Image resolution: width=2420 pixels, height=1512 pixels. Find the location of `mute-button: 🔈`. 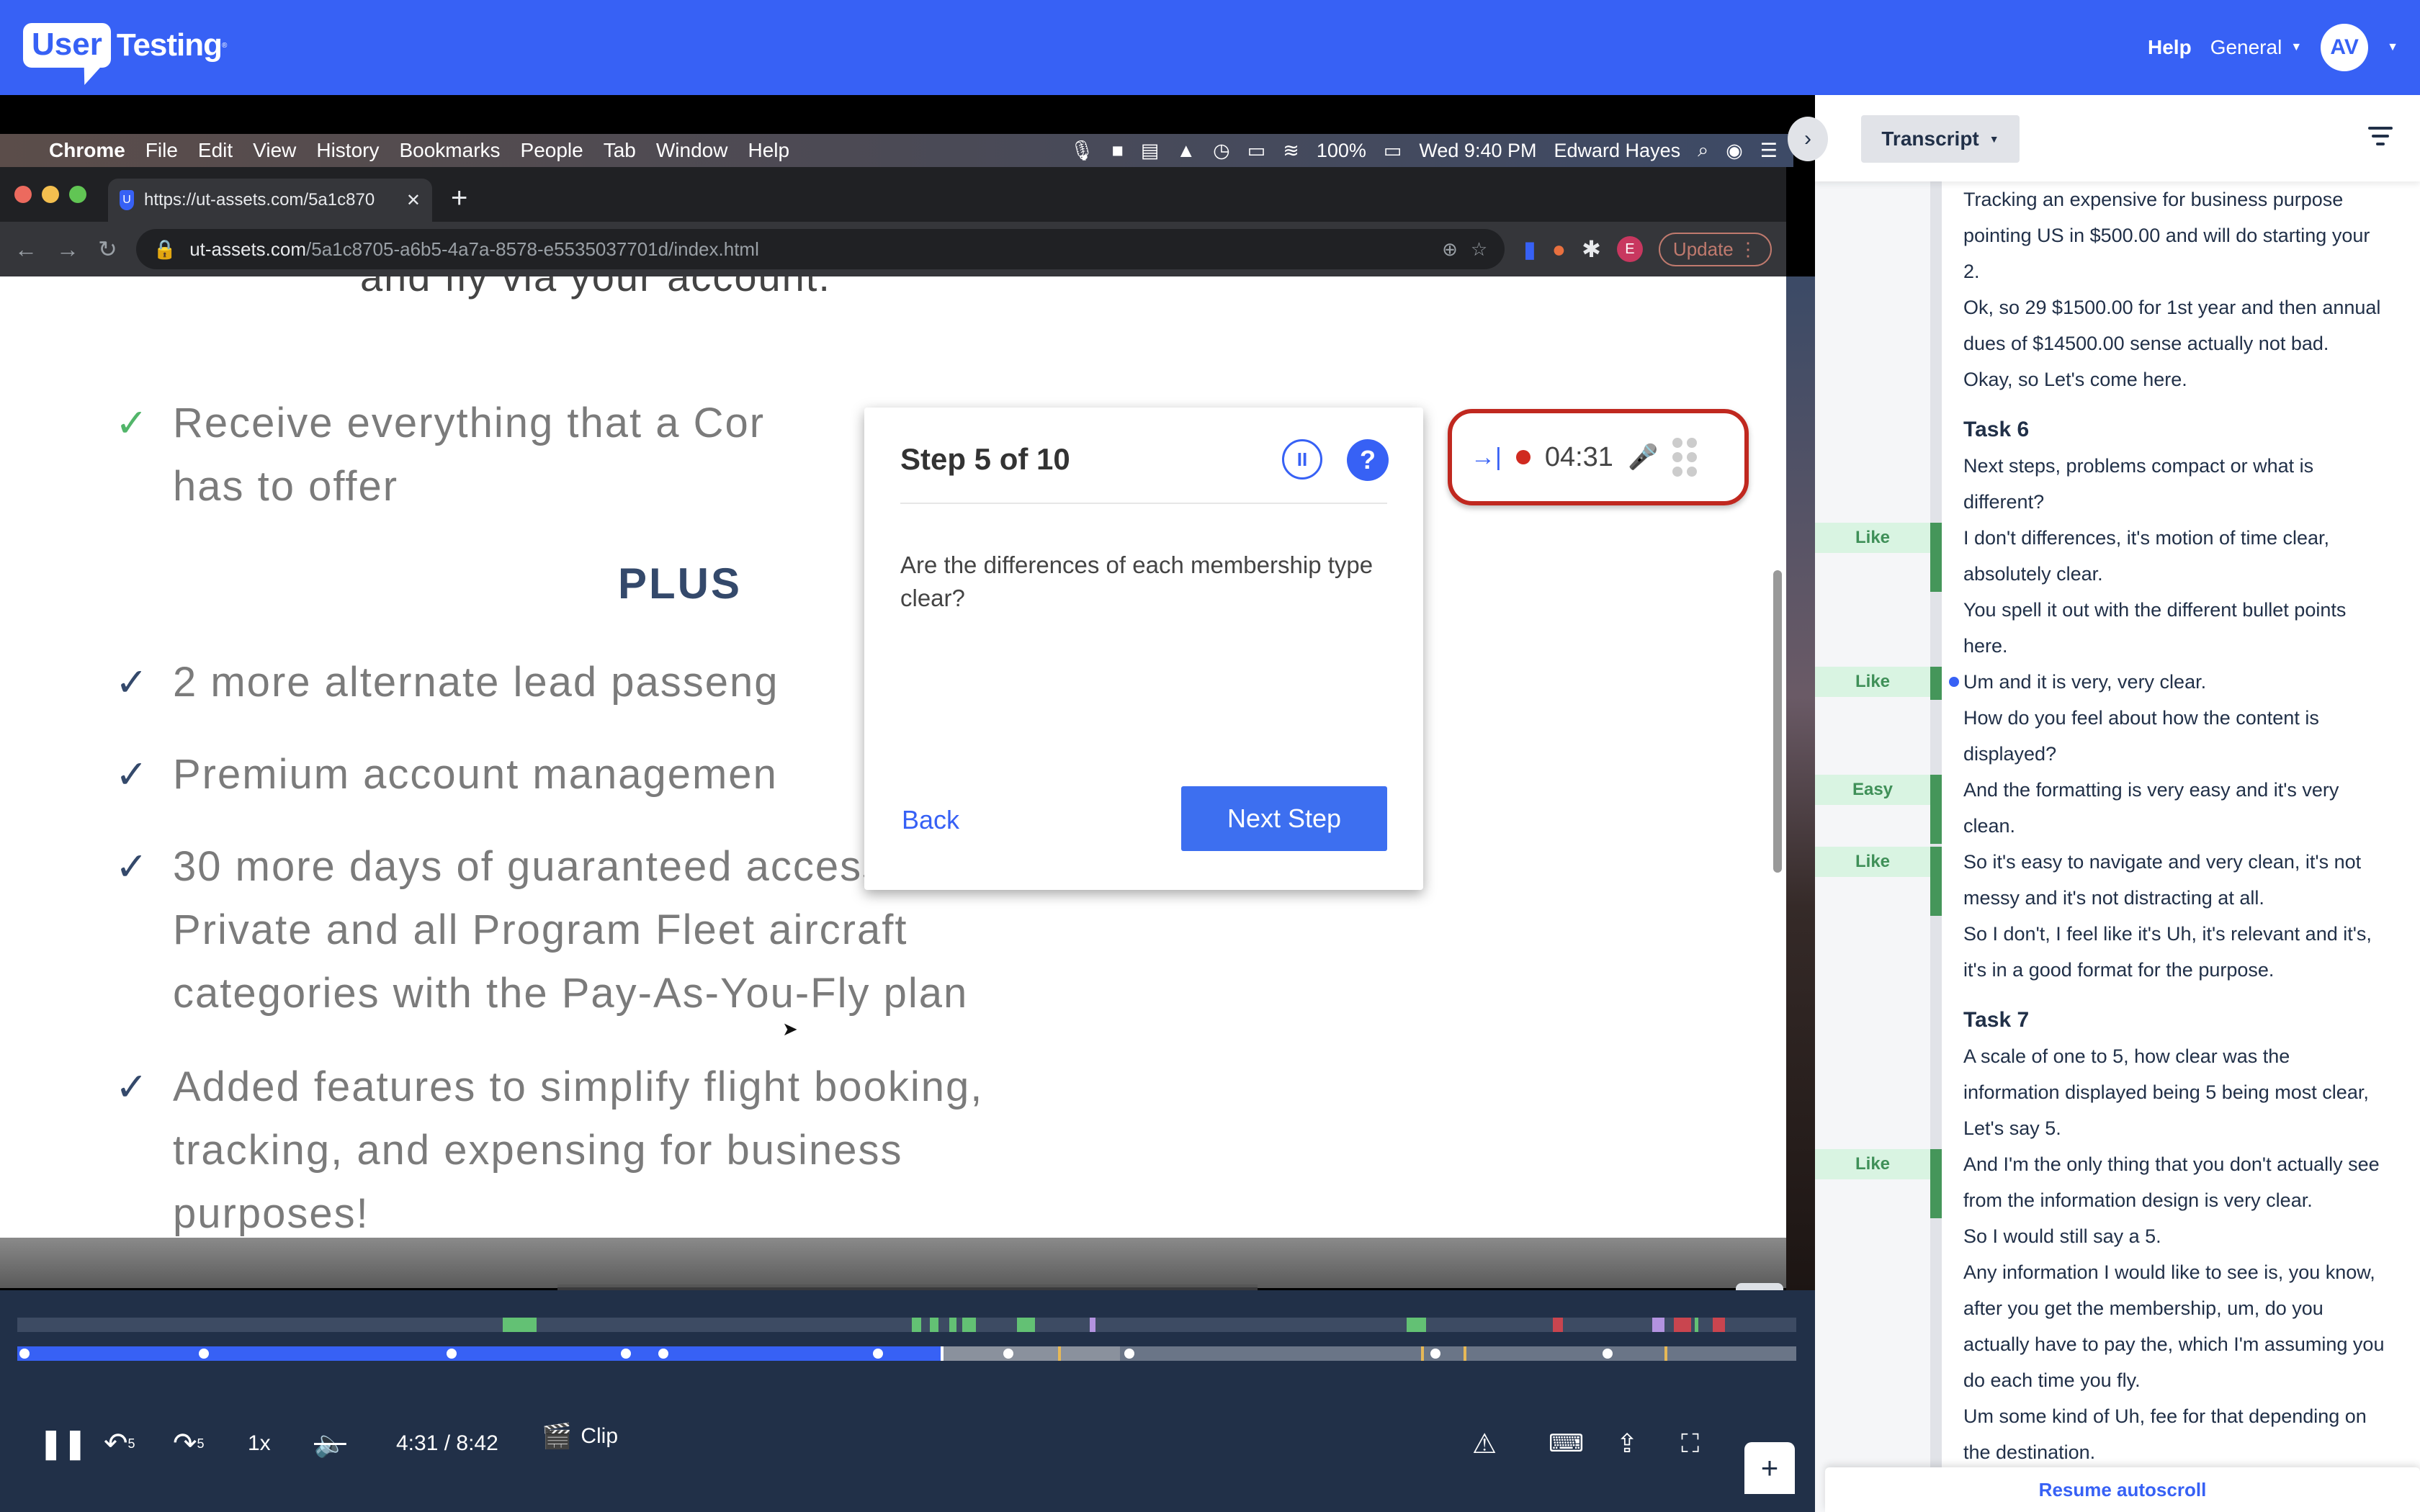

mute-button: 🔈 is located at coordinates (330, 1443).